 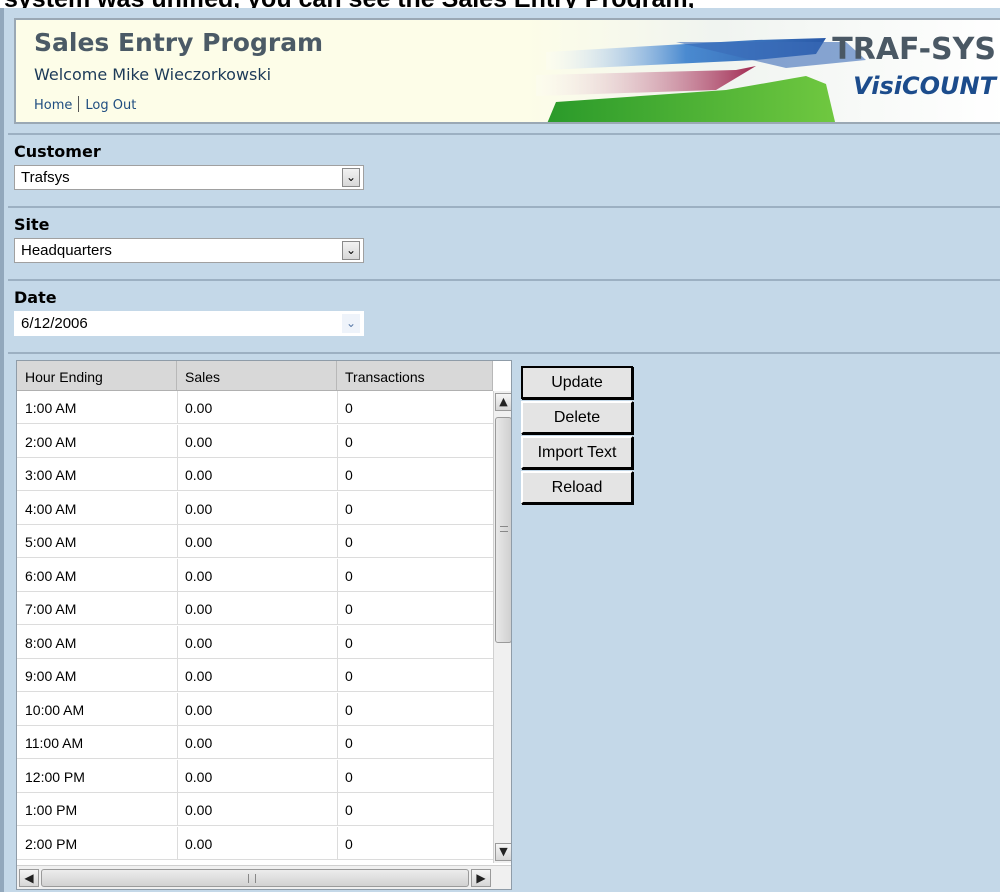 I want to click on grid-header: Hour Ending Sales Transactions, so click(x=255, y=376).